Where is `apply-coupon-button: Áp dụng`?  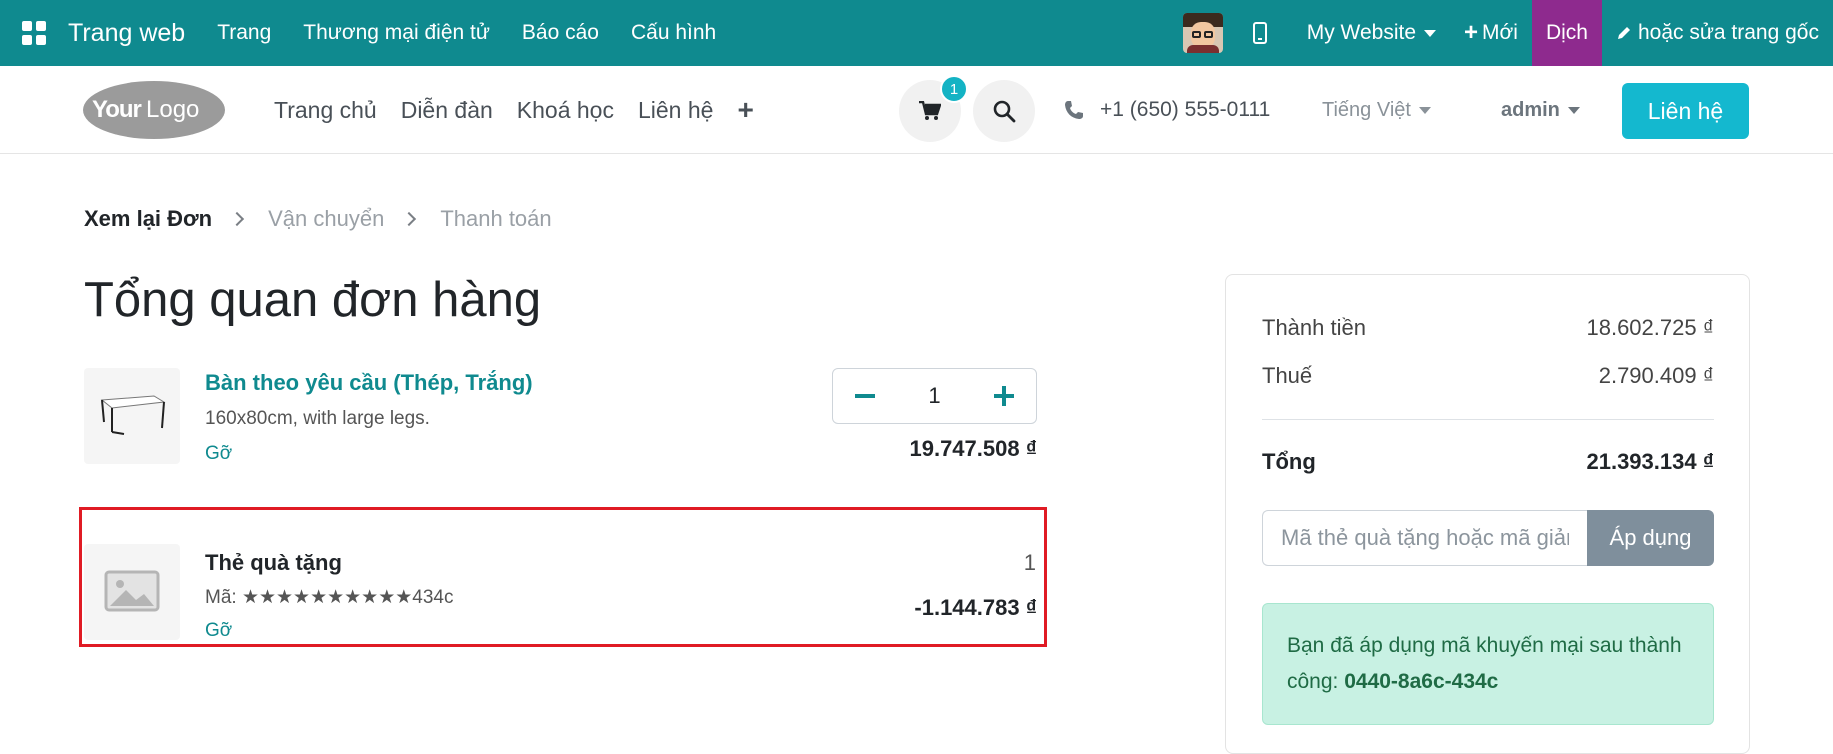
apply-coupon-button: Áp dụng is located at coordinates (1650, 538).